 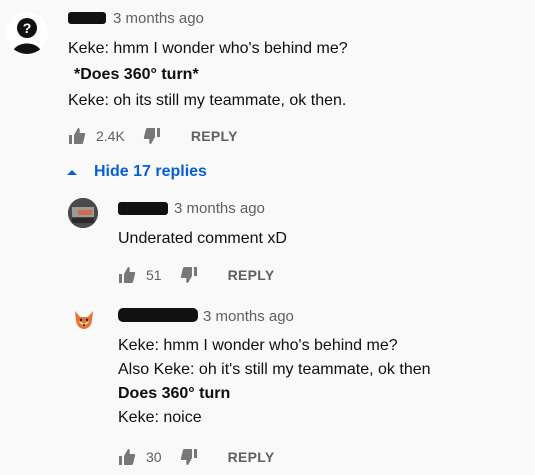 I want to click on like-count: 30, so click(x=154, y=457).